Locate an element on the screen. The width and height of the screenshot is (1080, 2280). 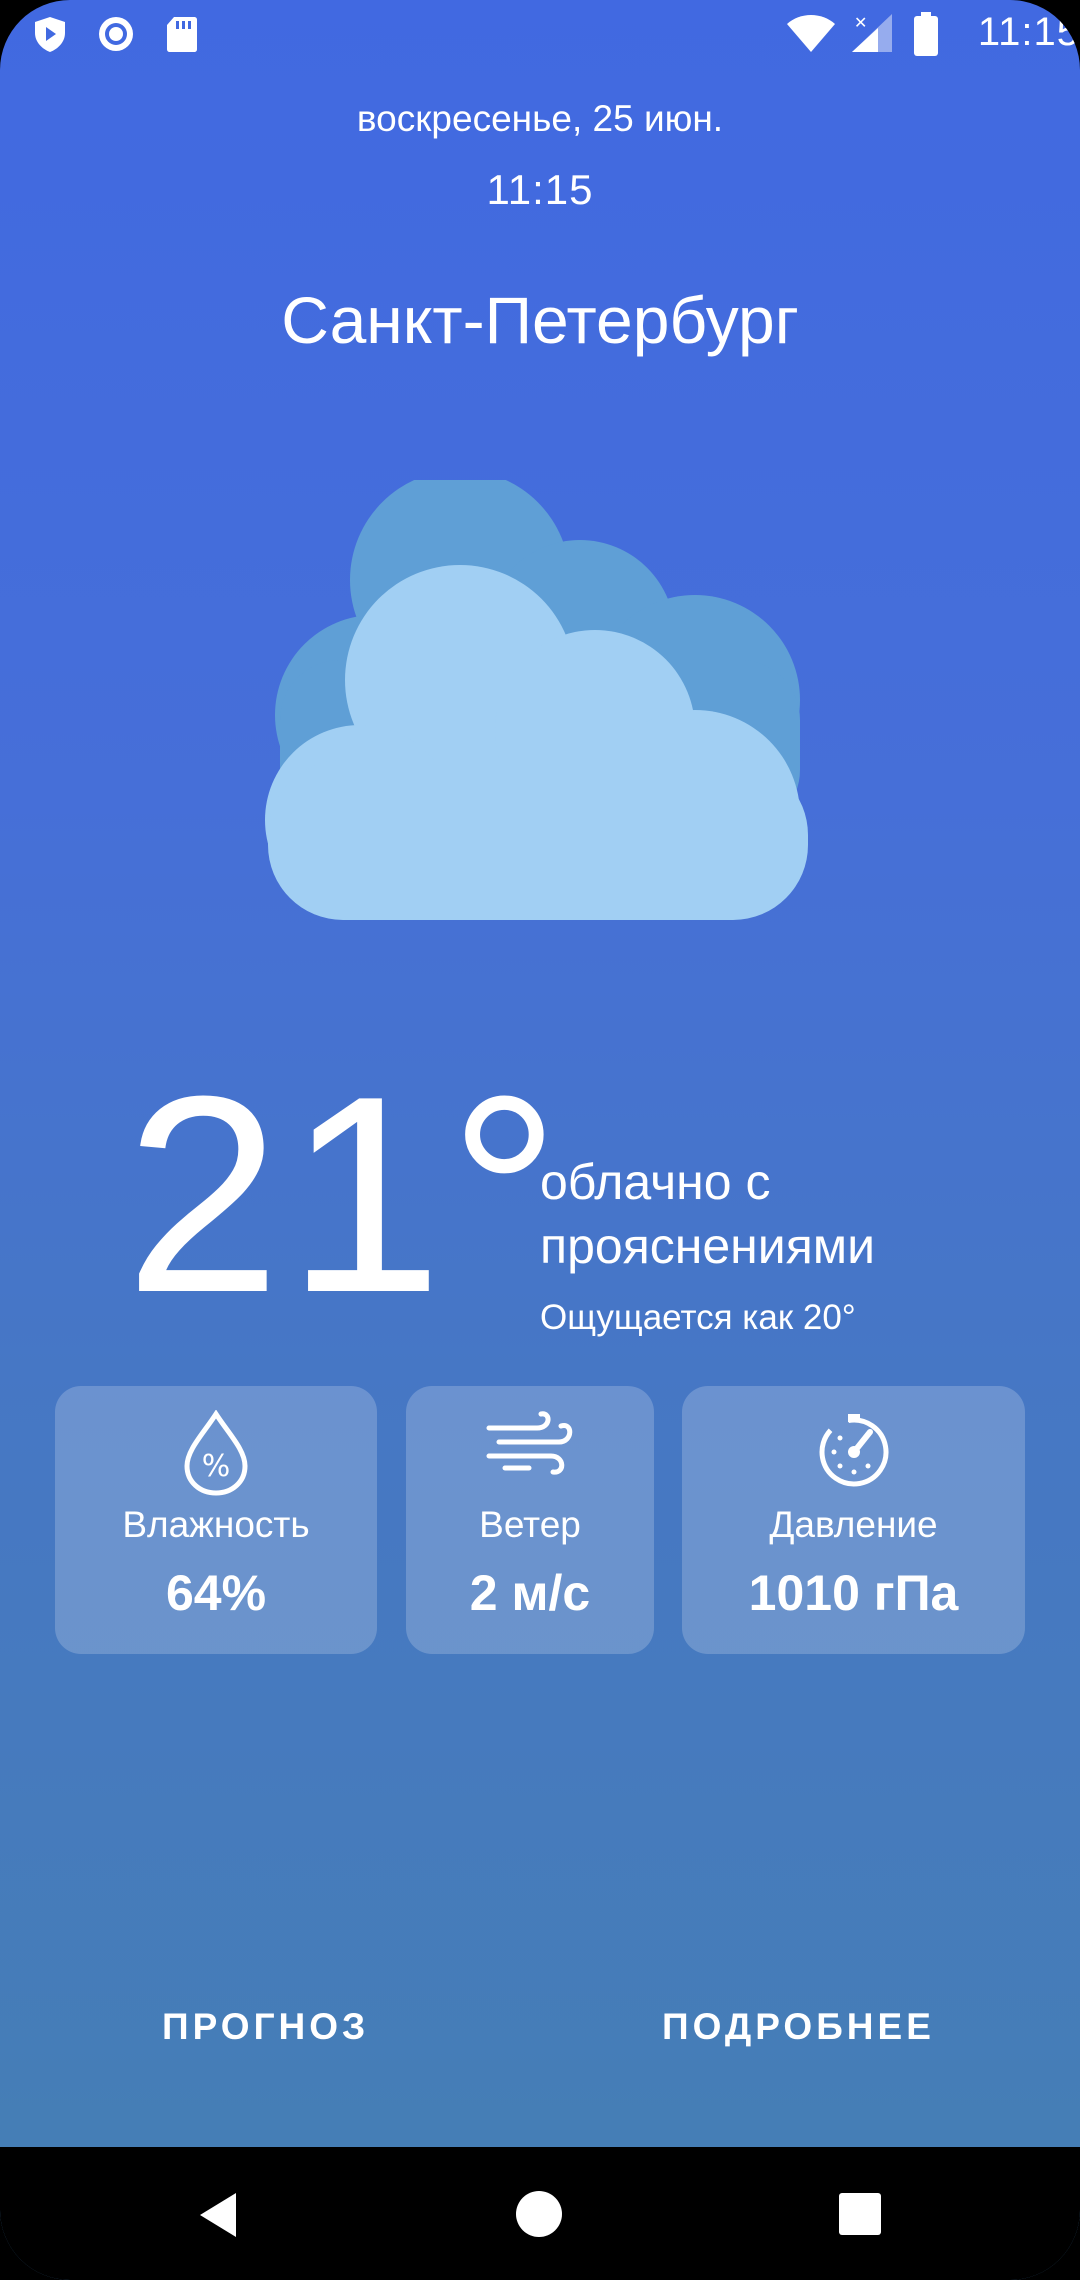
forecast-button: ПРОГНОЗ is located at coordinates (265, 2027).